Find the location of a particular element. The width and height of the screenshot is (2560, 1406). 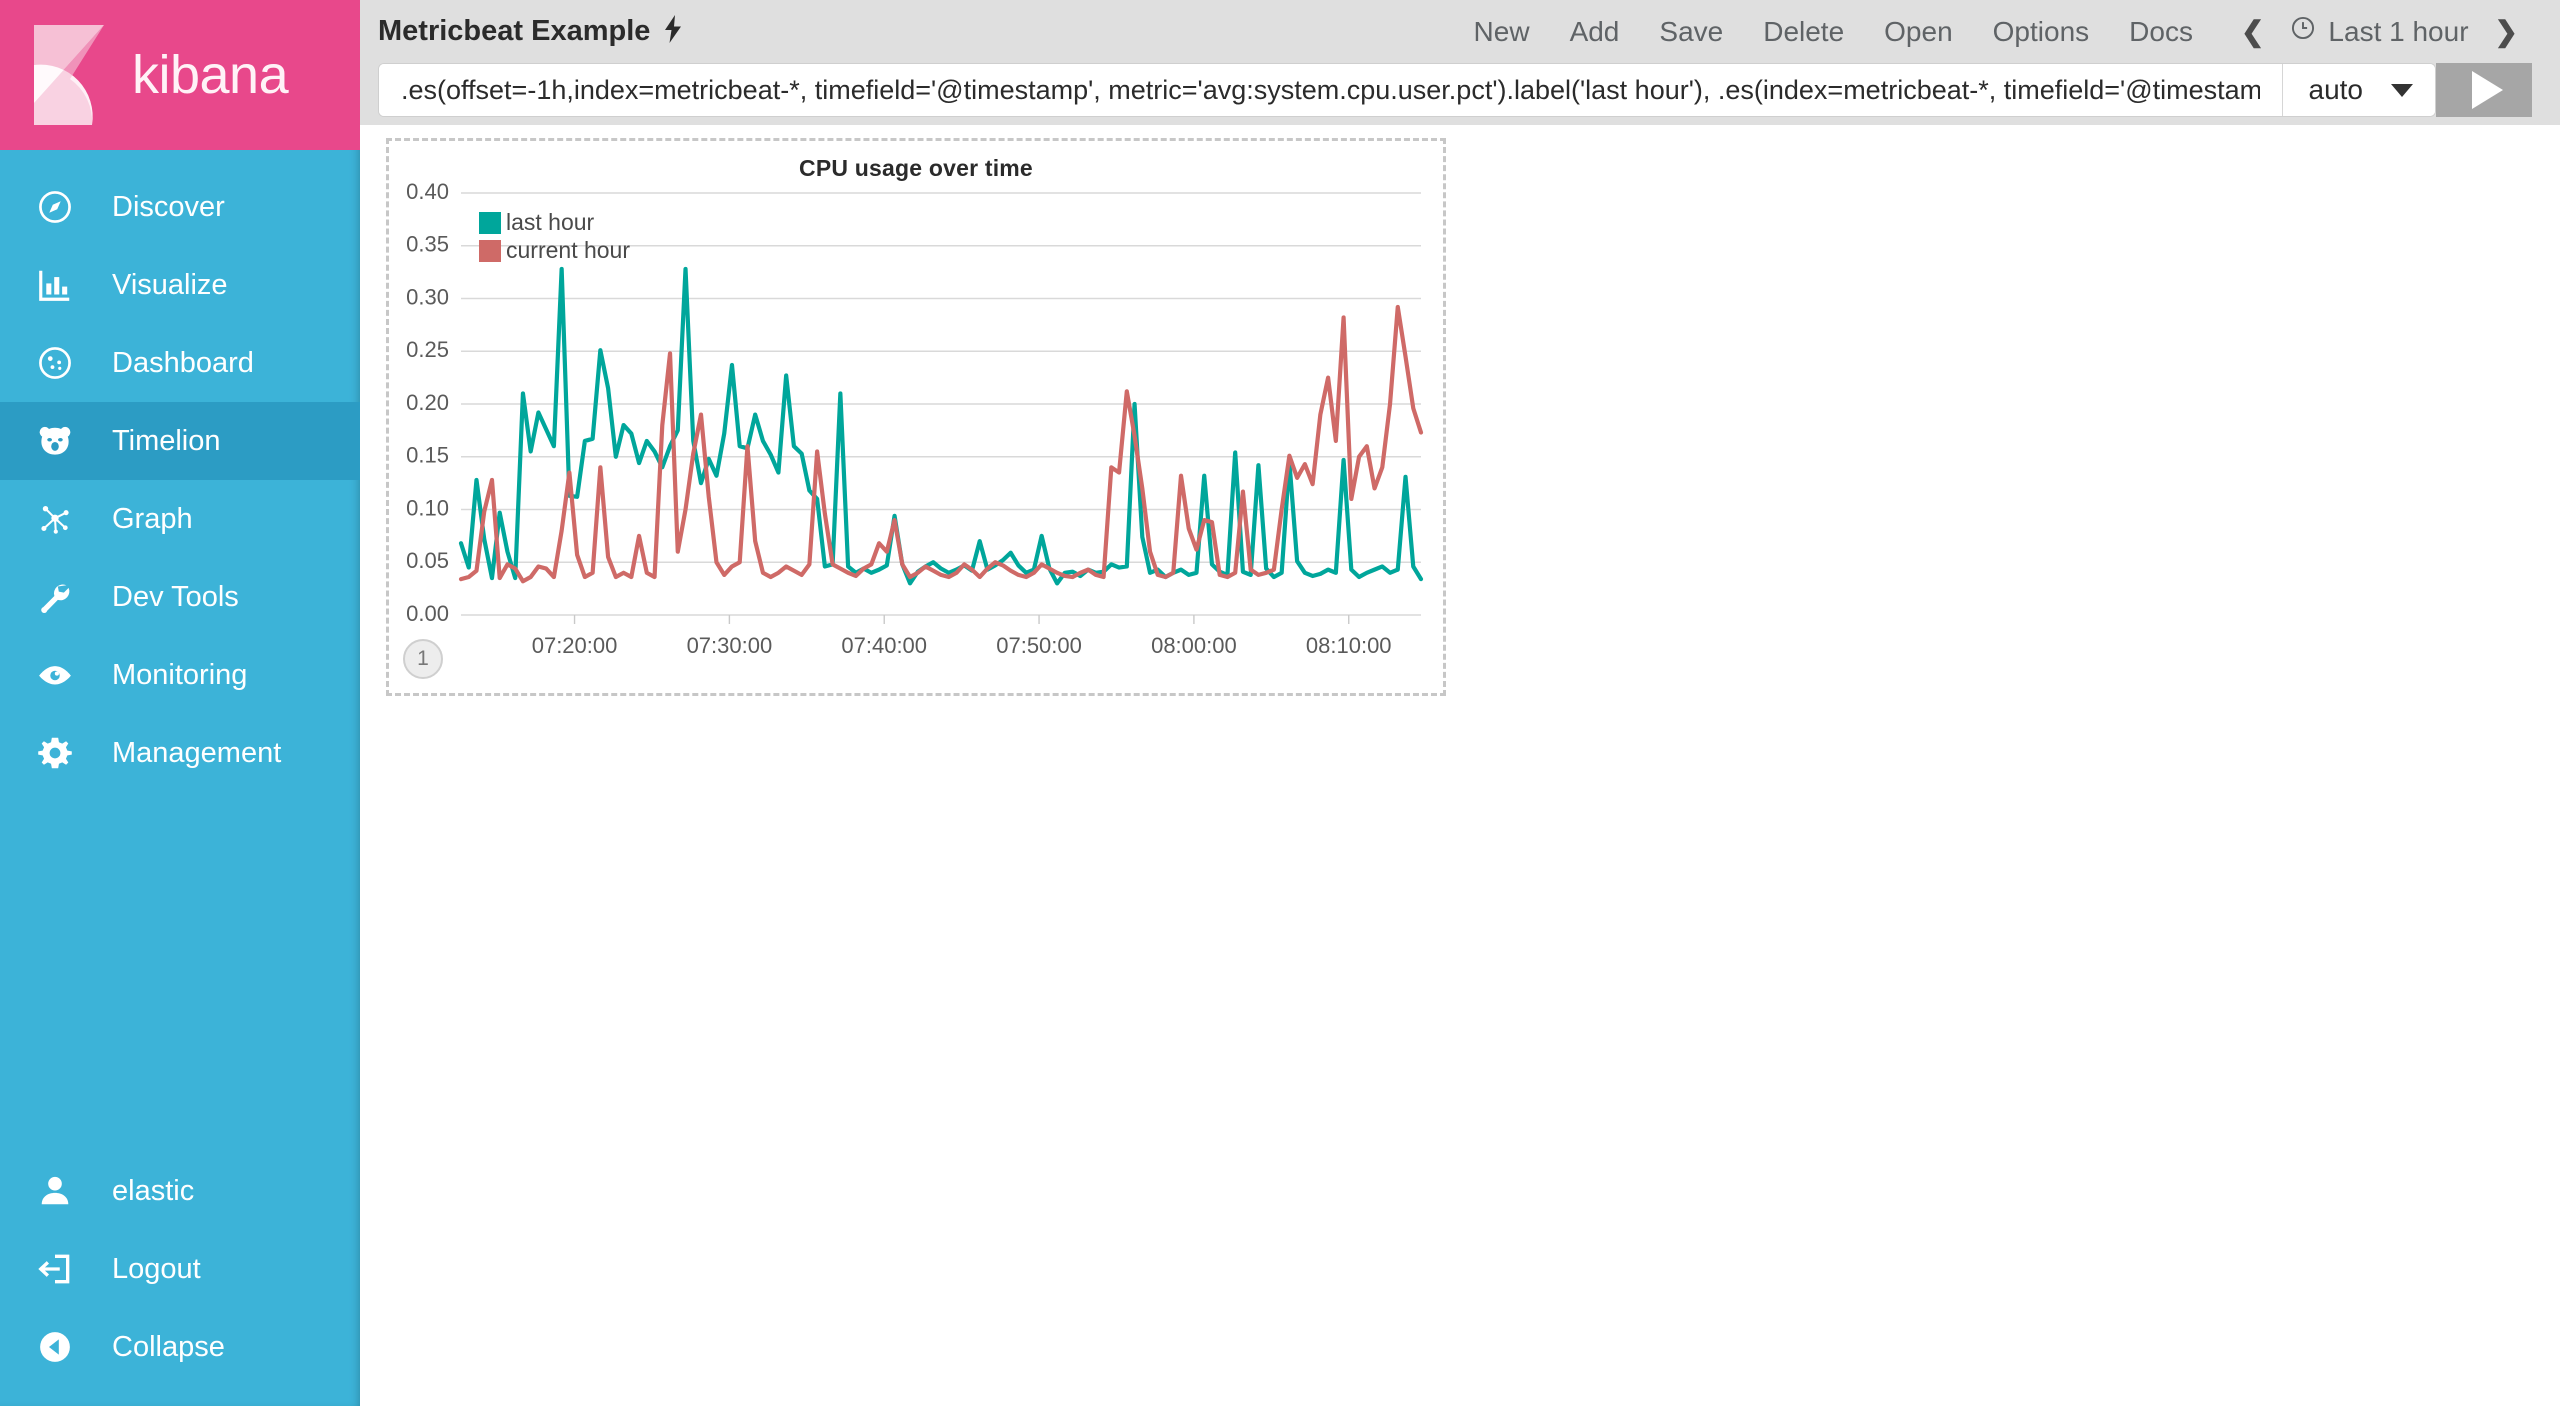

chevron-down-icon is located at coordinates (2402, 90).